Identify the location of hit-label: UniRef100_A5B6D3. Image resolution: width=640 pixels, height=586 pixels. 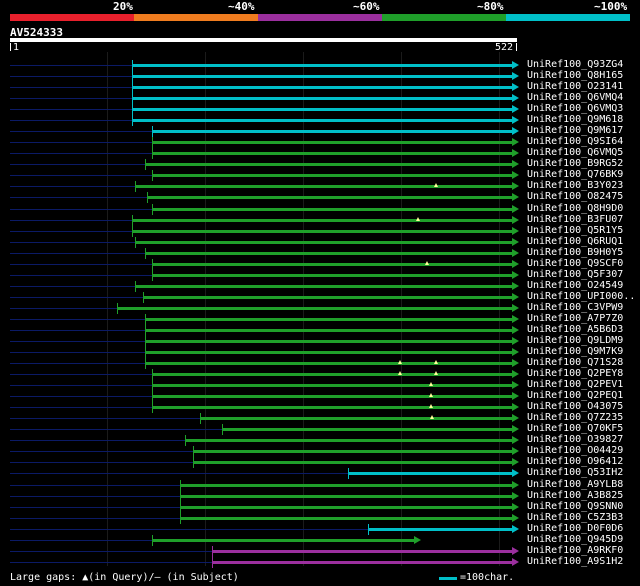
(575, 329).